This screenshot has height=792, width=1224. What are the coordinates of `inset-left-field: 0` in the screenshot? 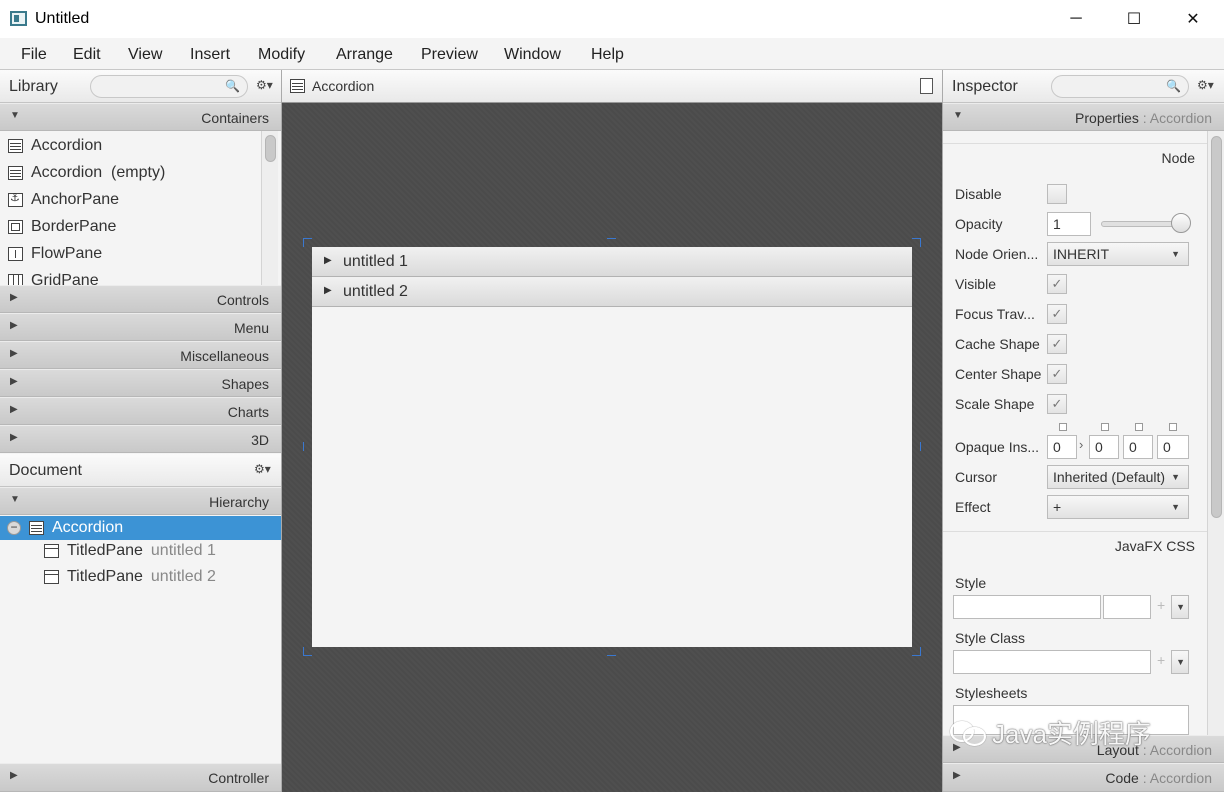 It's located at (1173, 447).